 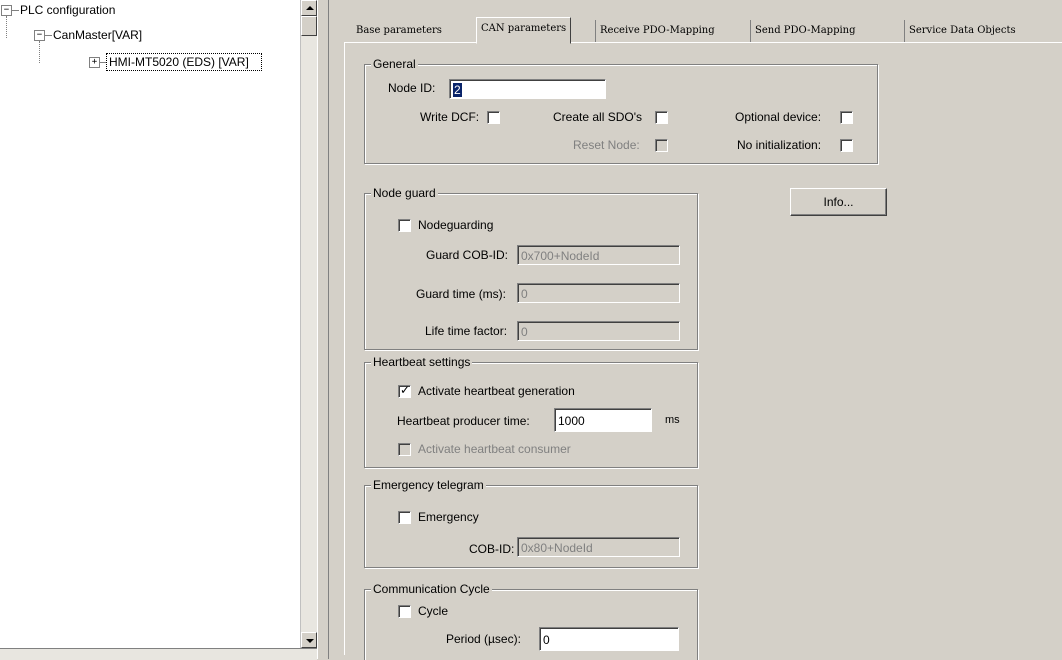 What do you see at coordinates (431, 589) in the screenshot?
I see `communication-cycle-title: Communication Cycle` at bounding box center [431, 589].